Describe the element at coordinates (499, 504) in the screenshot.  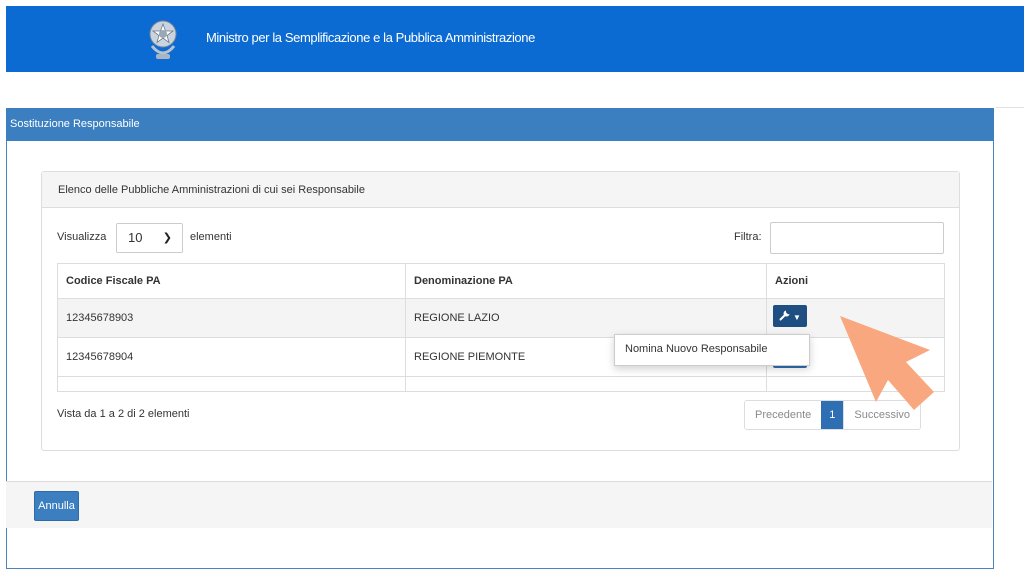
I see `panel-footer` at that location.